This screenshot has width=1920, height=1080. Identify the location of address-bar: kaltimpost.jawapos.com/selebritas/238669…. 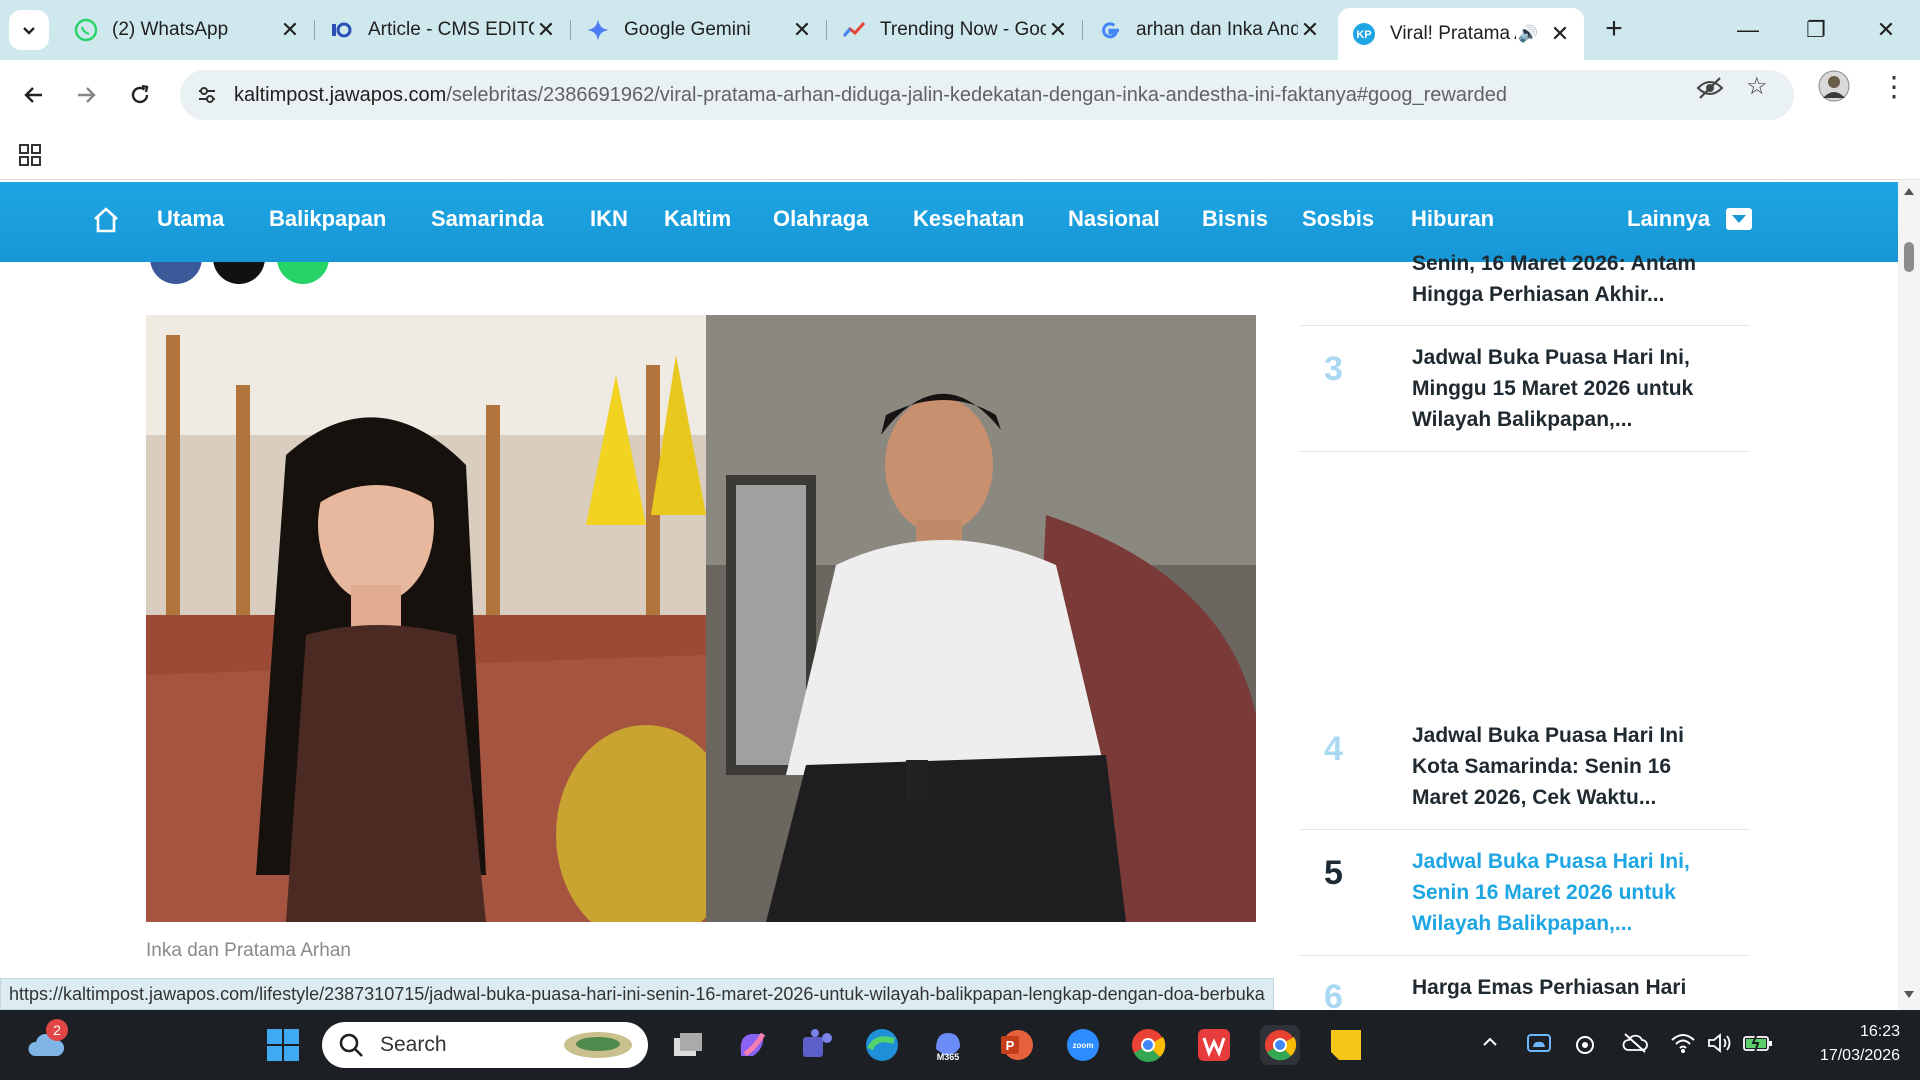
(987, 95).